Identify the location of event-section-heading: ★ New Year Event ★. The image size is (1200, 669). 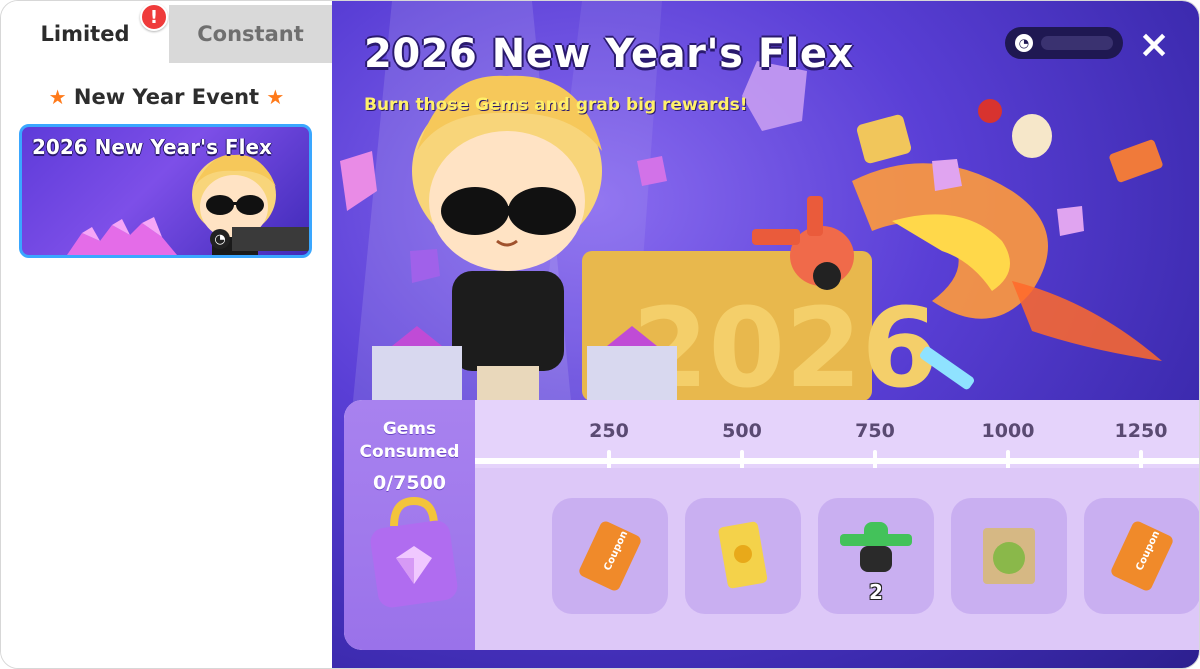
(166, 97).